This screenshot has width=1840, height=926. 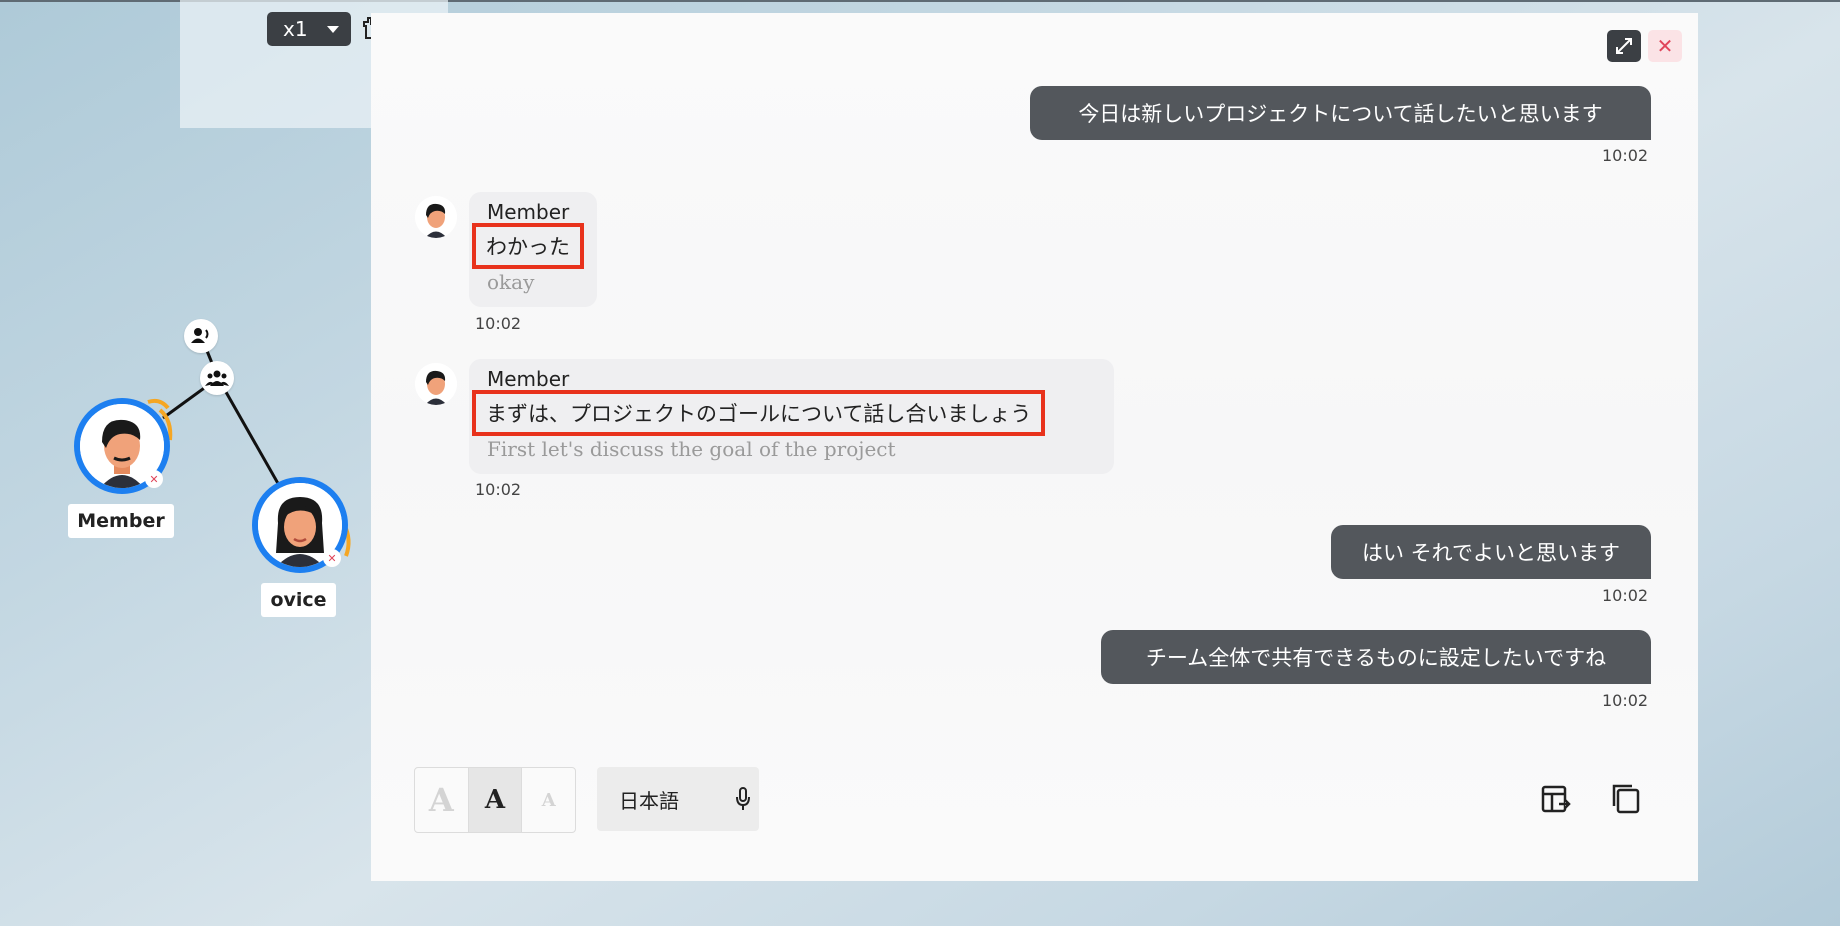 I want to click on original-text: わかった, so click(x=528, y=246).